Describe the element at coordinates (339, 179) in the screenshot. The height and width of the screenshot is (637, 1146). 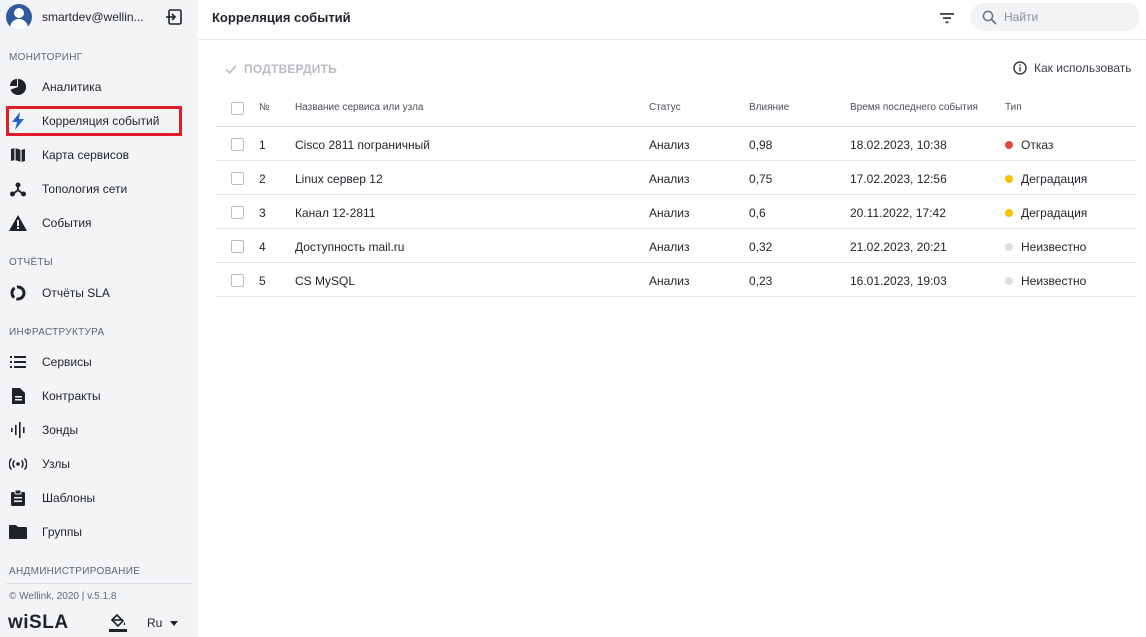
I see `cell-name: Linux сервер 12` at that location.